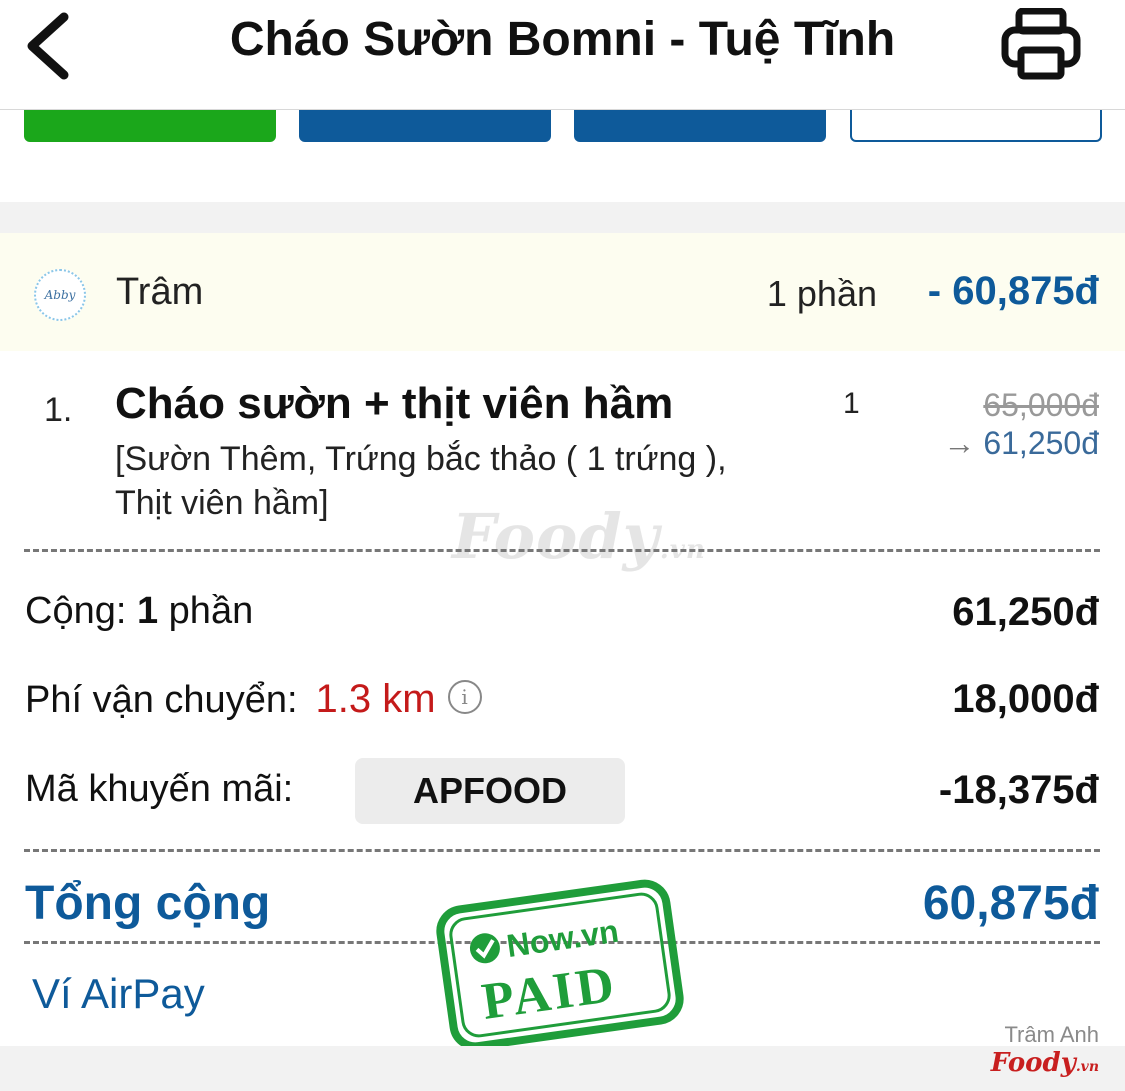 This screenshot has height=1091, width=1125. I want to click on subtotal-label: Cộng: 1 phần, so click(139, 611).